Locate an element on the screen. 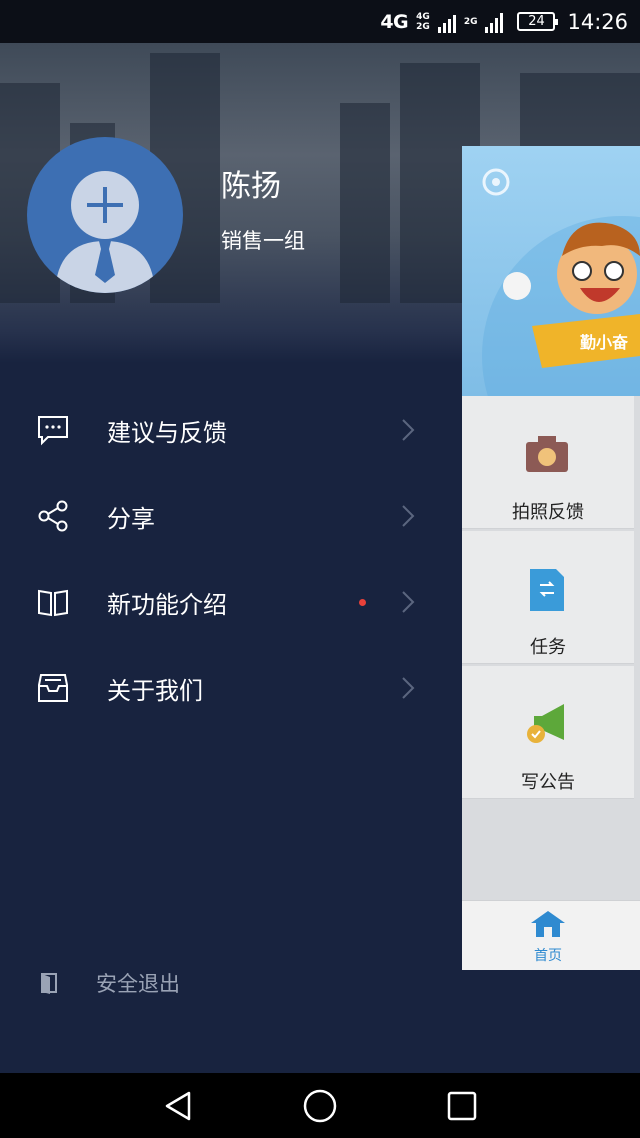  clock: 14:26 is located at coordinates (597, 21).